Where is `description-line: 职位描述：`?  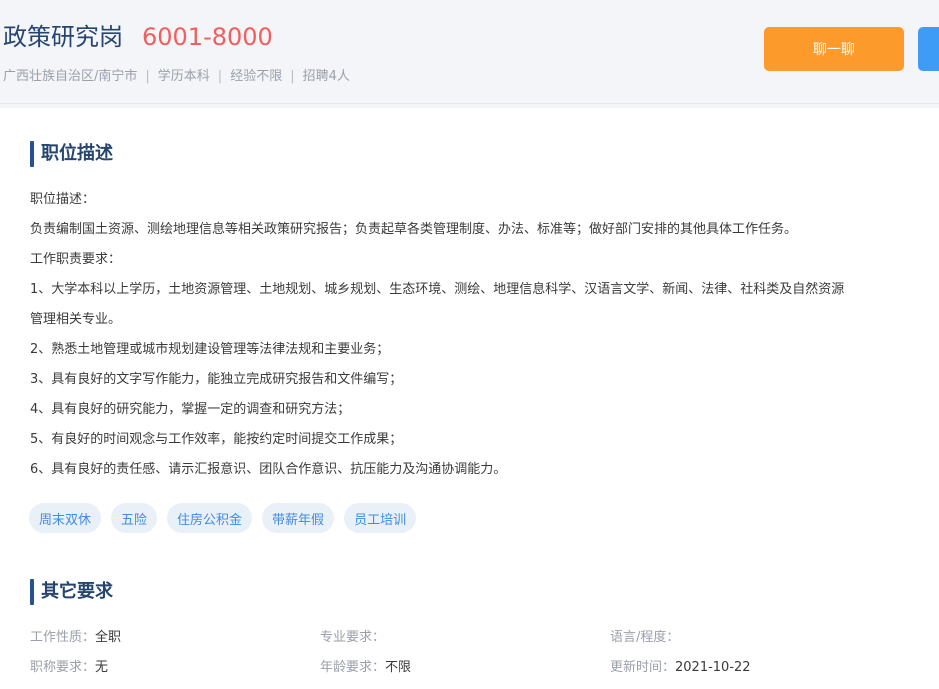
description-line: 职位描述： is located at coordinates (63, 199).